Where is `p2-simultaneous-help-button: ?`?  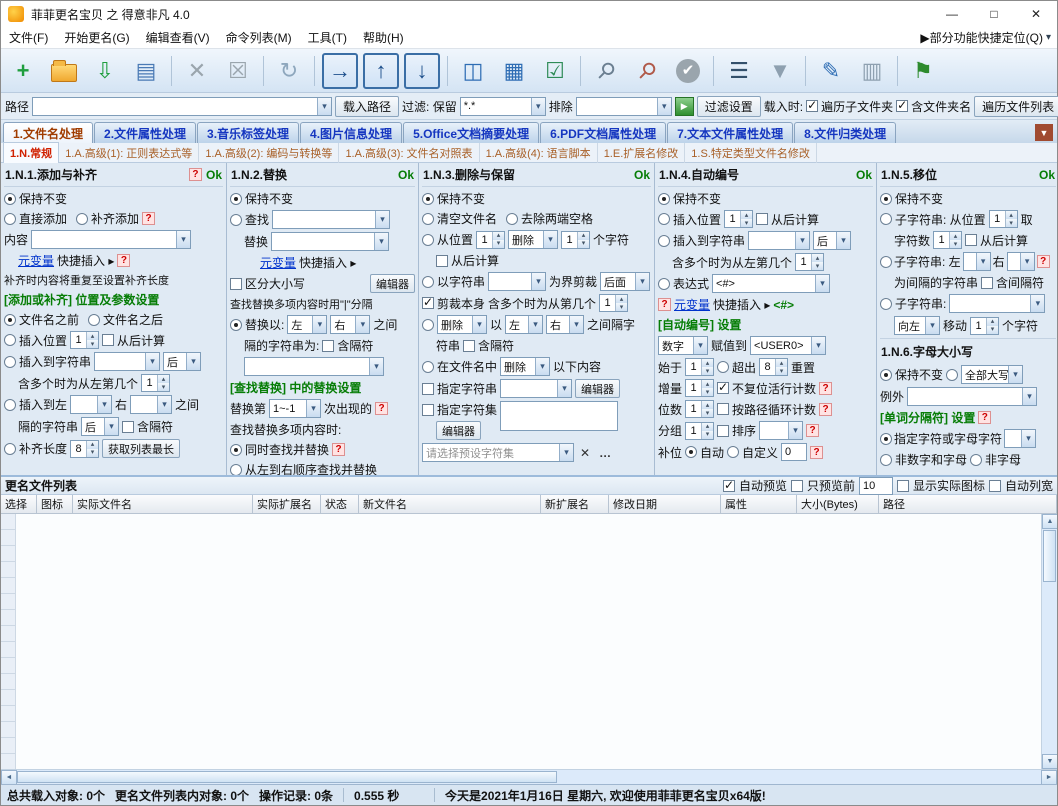
p2-simultaneous-help-button: ? is located at coordinates (339, 449).